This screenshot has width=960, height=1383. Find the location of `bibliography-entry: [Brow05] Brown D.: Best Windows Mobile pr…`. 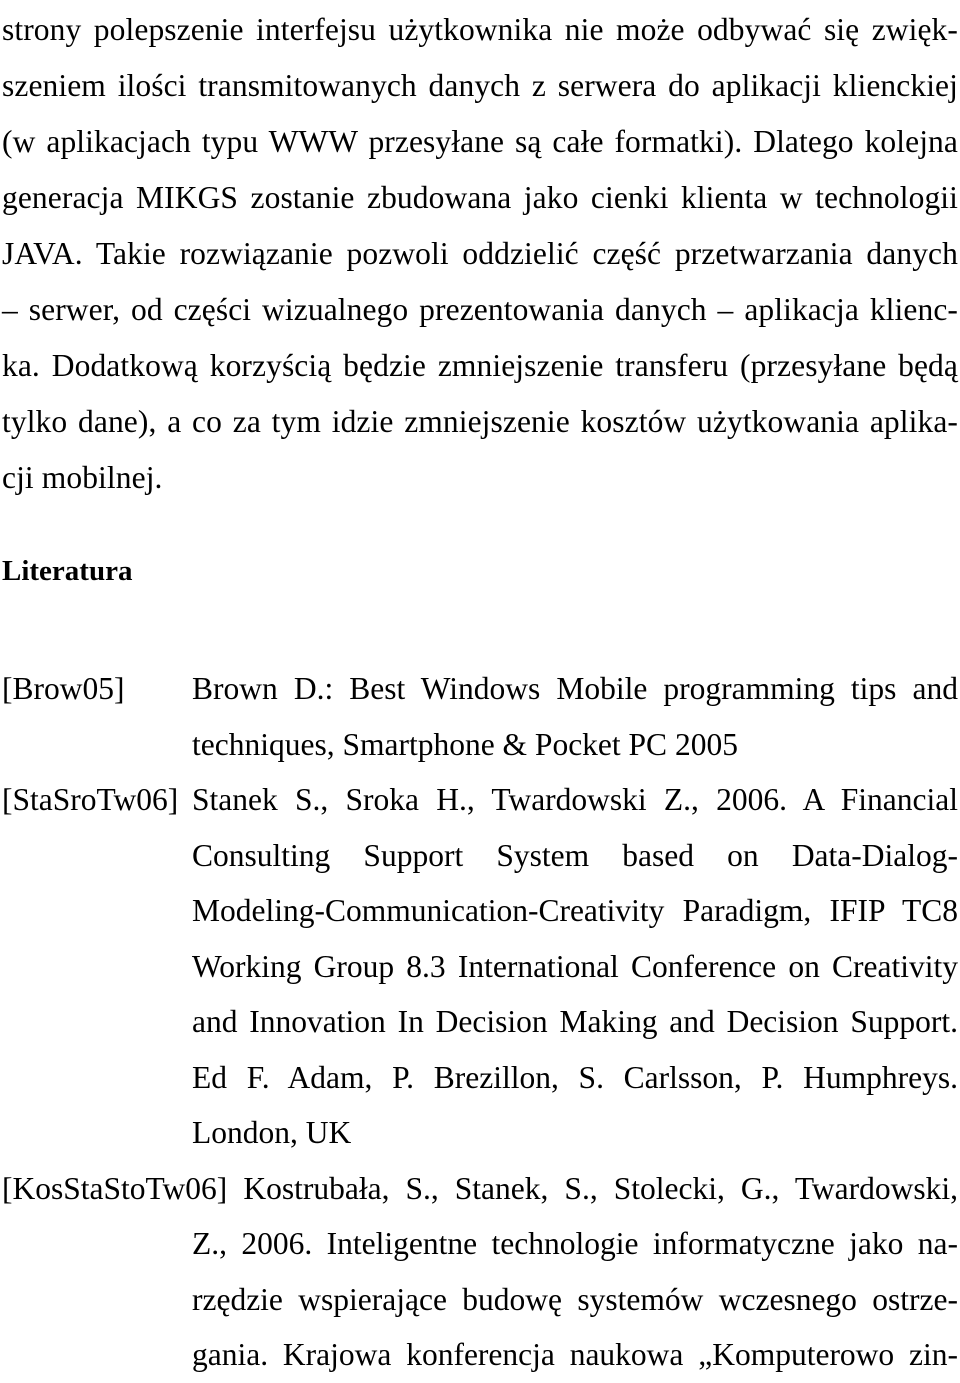

bibliography-entry: [Brow05] Brown D.: Best Windows Mobile pr… is located at coordinates (480, 716).